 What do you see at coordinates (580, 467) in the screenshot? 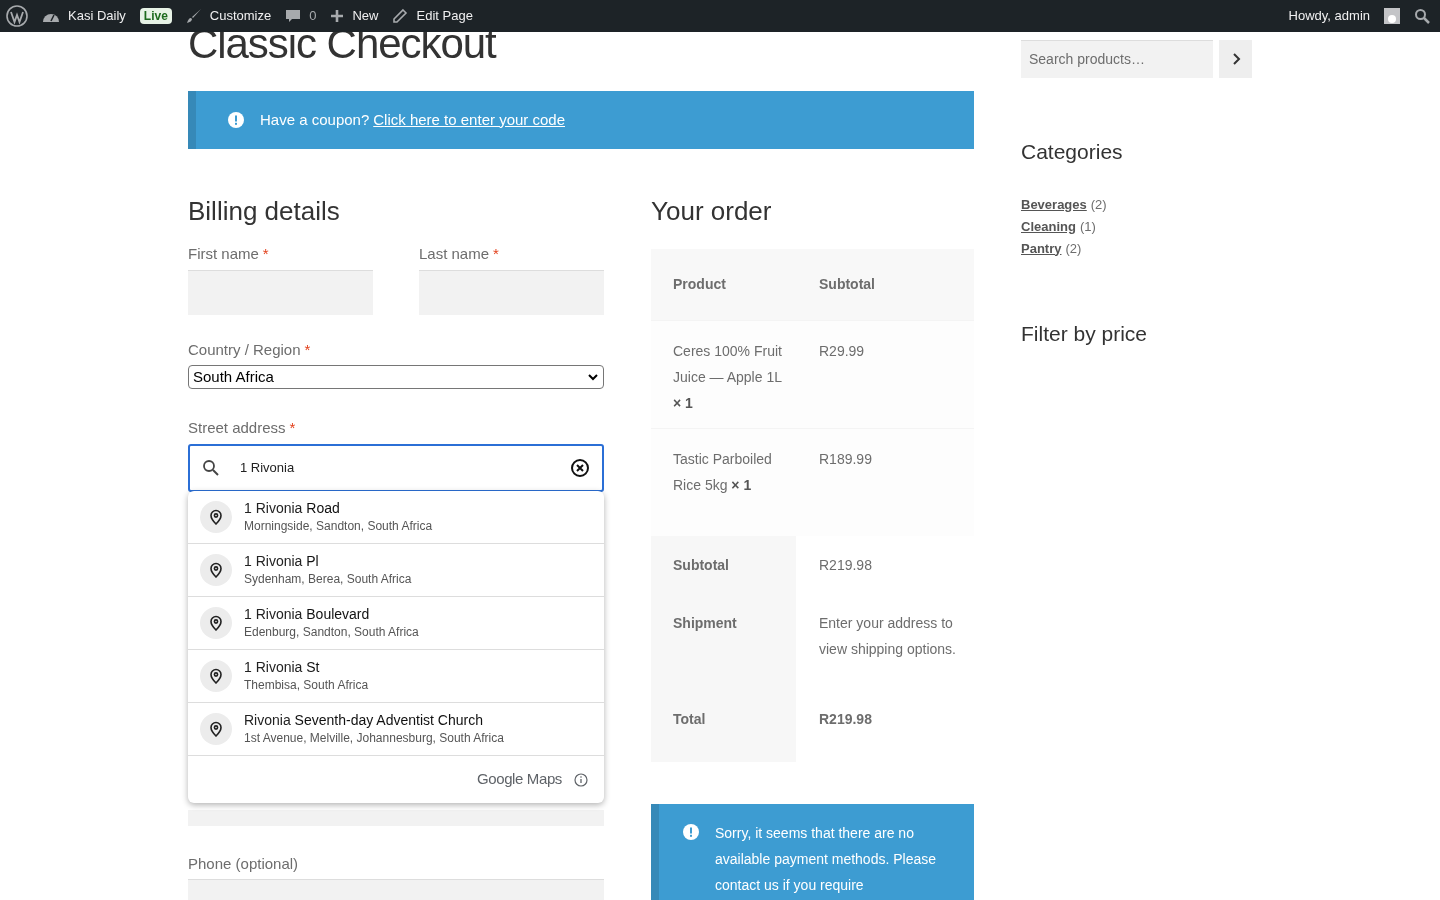
I see `clear-icon` at bounding box center [580, 467].